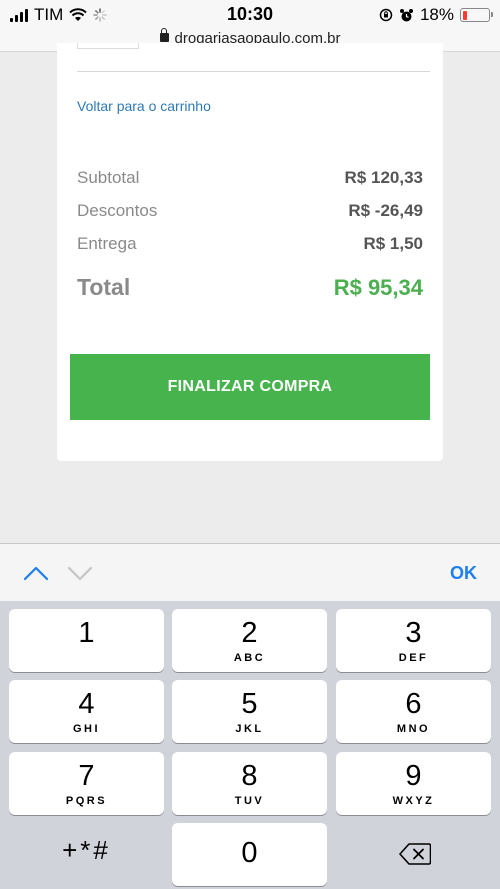 The image size is (500, 889). Describe the element at coordinates (413, 704) in the screenshot. I see `key-digit: 6` at that location.